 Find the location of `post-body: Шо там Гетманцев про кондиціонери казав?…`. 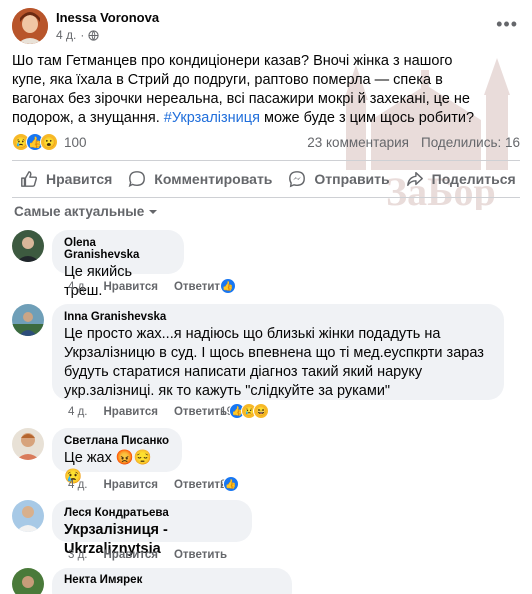

post-body: Шо там Гетманцев про кондиціонери казав?… is located at coordinates (247, 90).